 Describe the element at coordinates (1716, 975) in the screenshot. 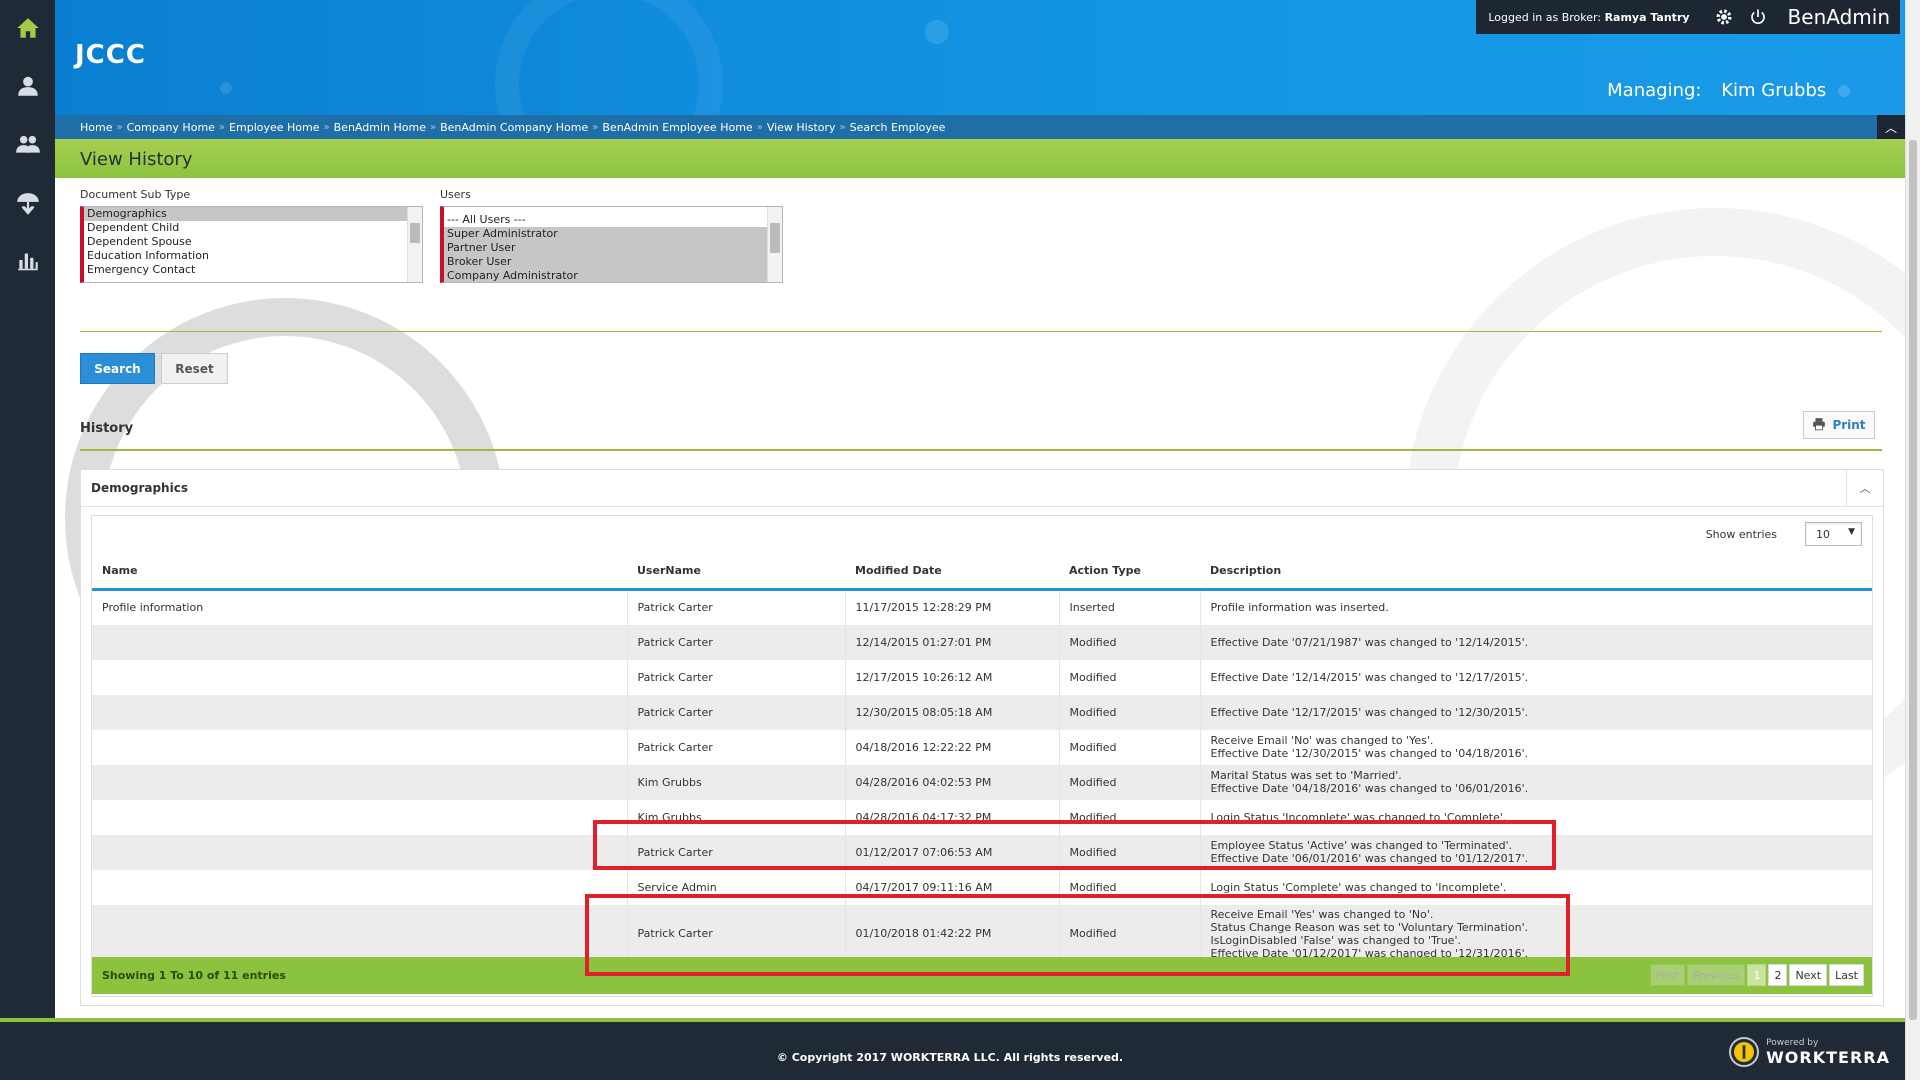

I see `pager-previous: Previous` at that location.